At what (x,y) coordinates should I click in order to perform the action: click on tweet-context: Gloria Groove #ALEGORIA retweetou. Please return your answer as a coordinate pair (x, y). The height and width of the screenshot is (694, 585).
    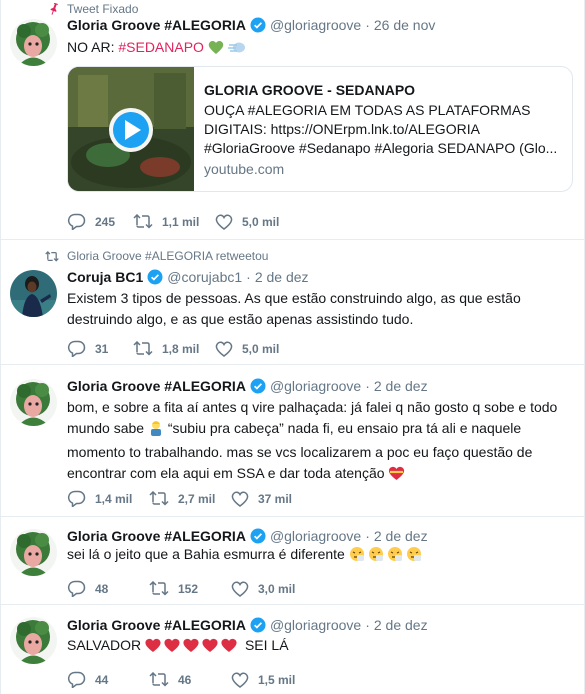
    Looking at the image, I should click on (156, 256).